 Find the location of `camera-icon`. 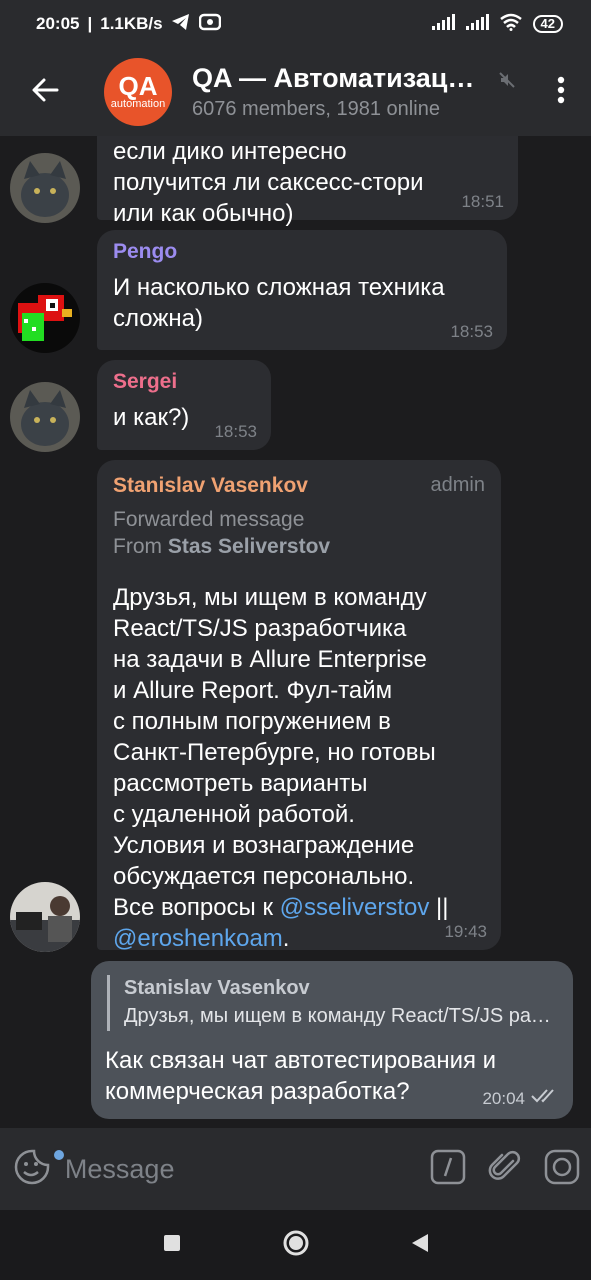

camera-icon is located at coordinates (562, 1169).